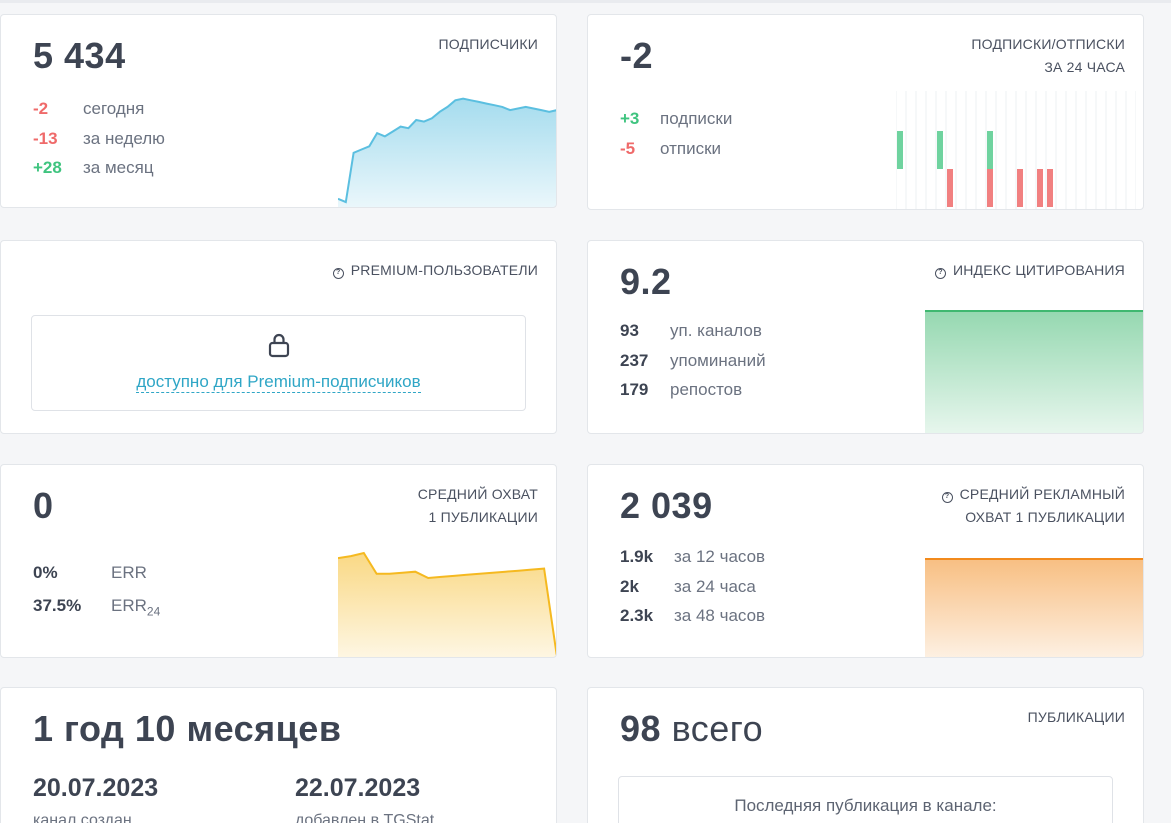  What do you see at coordinates (637, 556) in the screenshot?
I see `stat-value: 1.9k` at bounding box center [637, 556].